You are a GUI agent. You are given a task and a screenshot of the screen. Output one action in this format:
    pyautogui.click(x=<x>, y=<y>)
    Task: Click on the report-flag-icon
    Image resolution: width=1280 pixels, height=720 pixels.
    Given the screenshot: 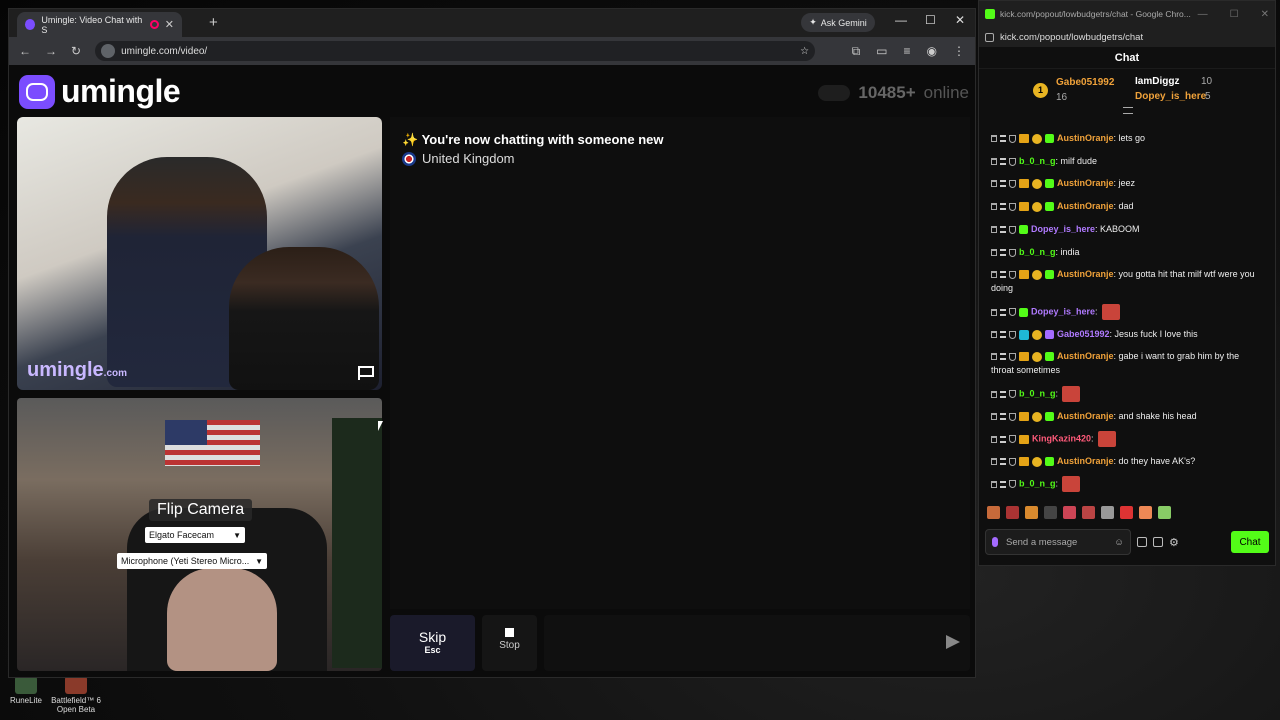 What is the action you would take?
    pyautogui.click(x=366, y=373)
    